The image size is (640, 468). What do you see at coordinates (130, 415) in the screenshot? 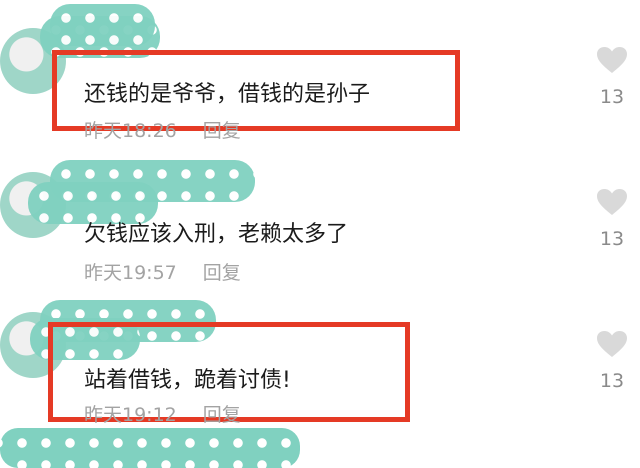
I see `comment-time: 昨天19:12` at bounding box center [130, 415].